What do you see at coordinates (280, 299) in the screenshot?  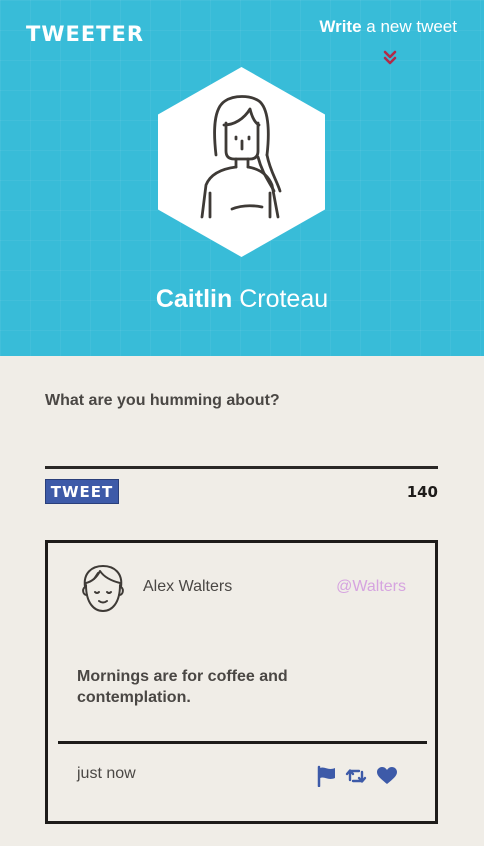 I see `profile-last-name: Croteau` at bounding box center [280, 299].